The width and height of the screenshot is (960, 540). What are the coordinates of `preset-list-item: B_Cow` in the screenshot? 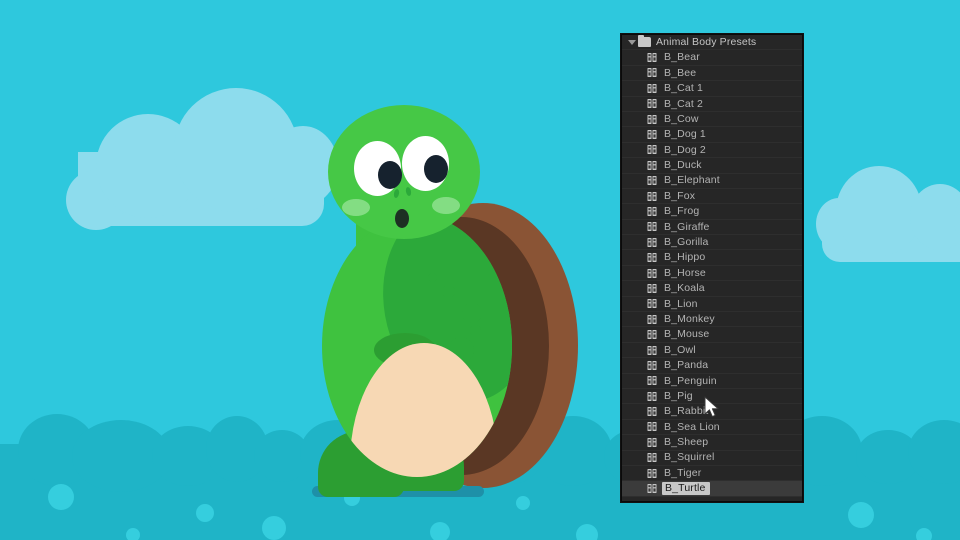 It's located at (712, 120).